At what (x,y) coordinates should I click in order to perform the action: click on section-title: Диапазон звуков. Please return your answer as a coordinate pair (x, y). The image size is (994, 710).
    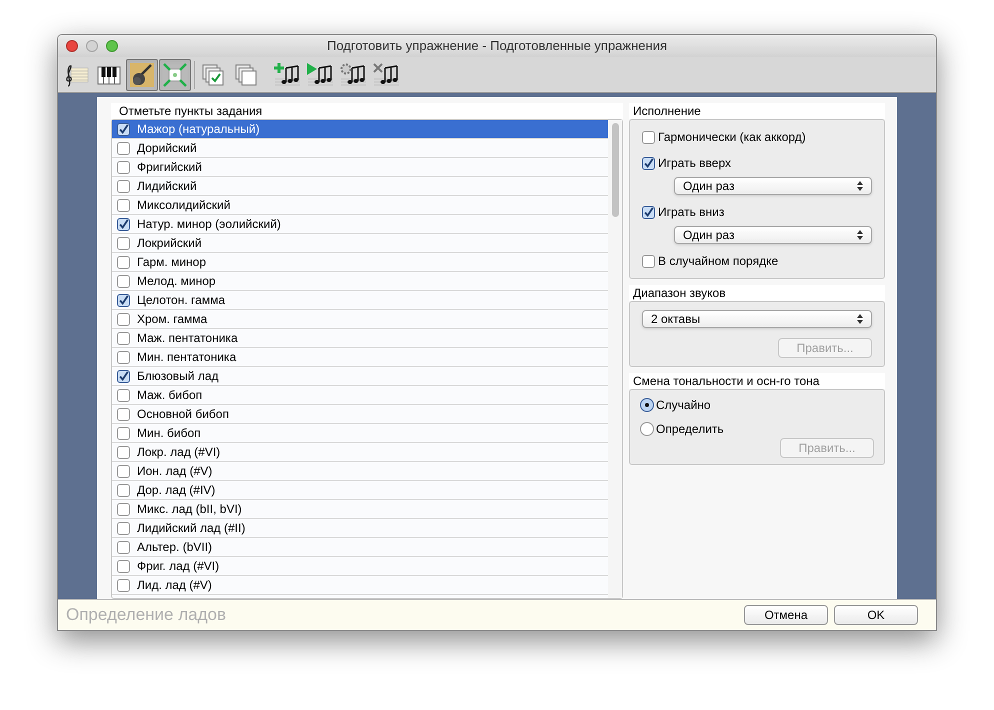
    Looking at the image, I should click on (757, 293).